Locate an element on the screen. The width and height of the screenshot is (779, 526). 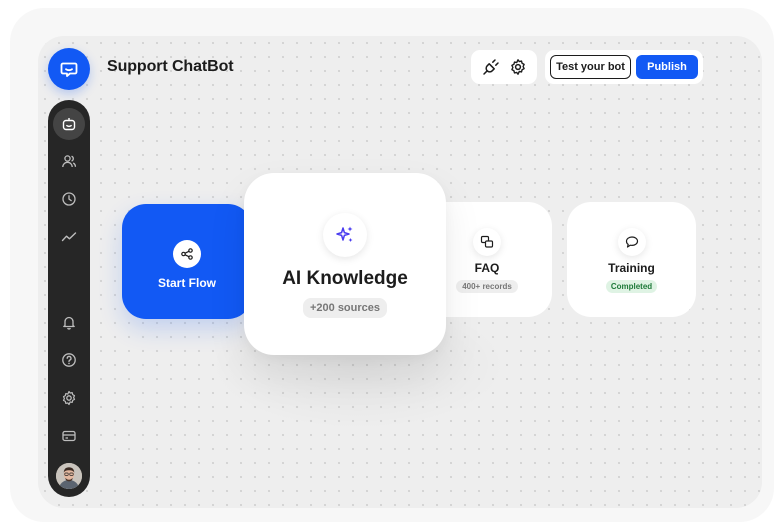
start-flow-card: Start Flow is located at coordinates (187, 261).